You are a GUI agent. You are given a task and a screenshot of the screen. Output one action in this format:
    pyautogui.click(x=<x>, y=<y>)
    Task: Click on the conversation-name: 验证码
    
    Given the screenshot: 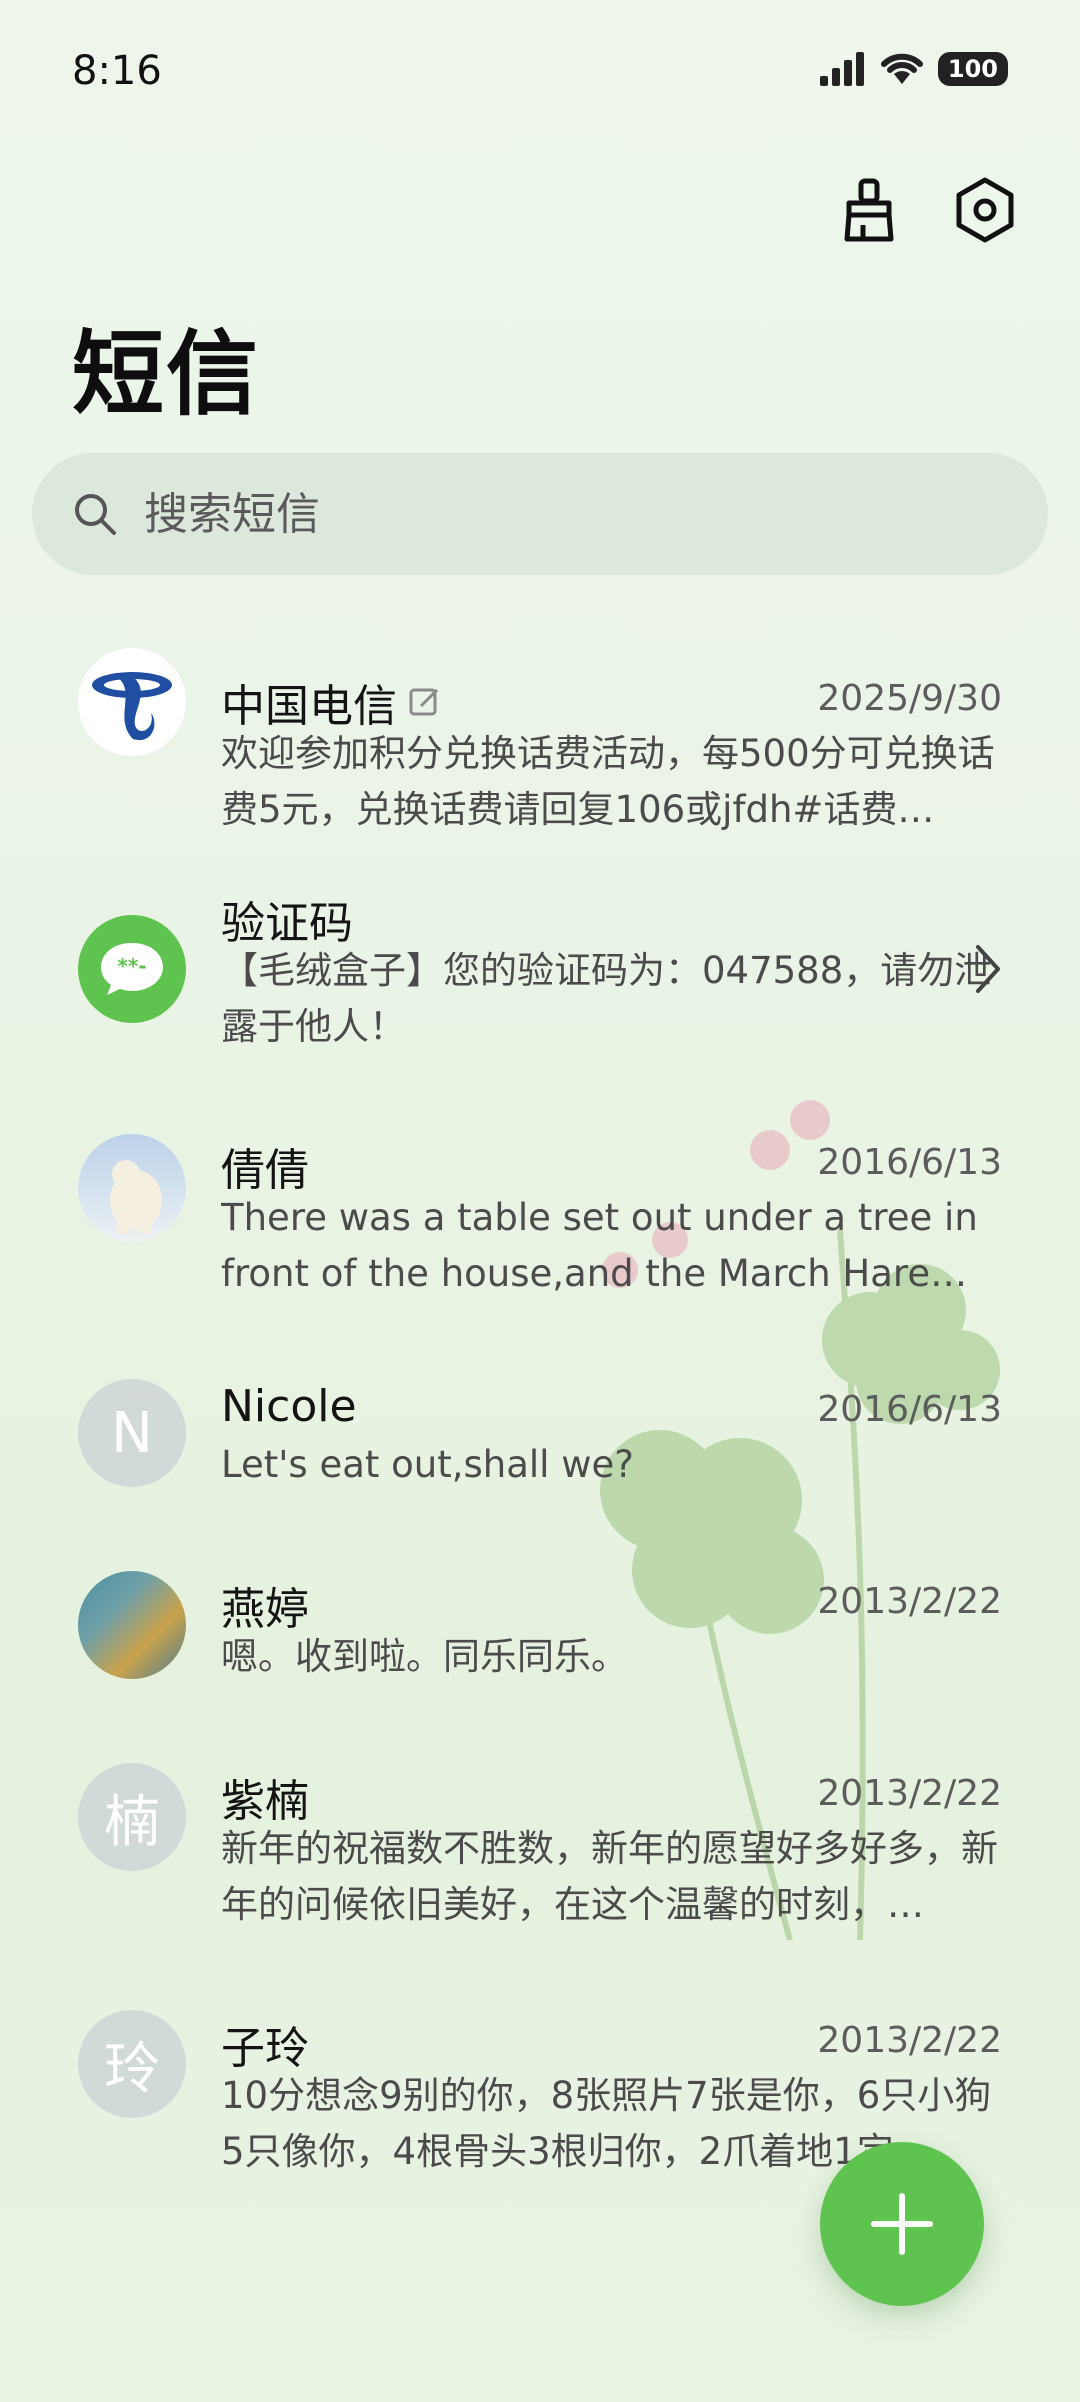 What is the action you would take?
    pyautogui.click(x=287, y=919)
    